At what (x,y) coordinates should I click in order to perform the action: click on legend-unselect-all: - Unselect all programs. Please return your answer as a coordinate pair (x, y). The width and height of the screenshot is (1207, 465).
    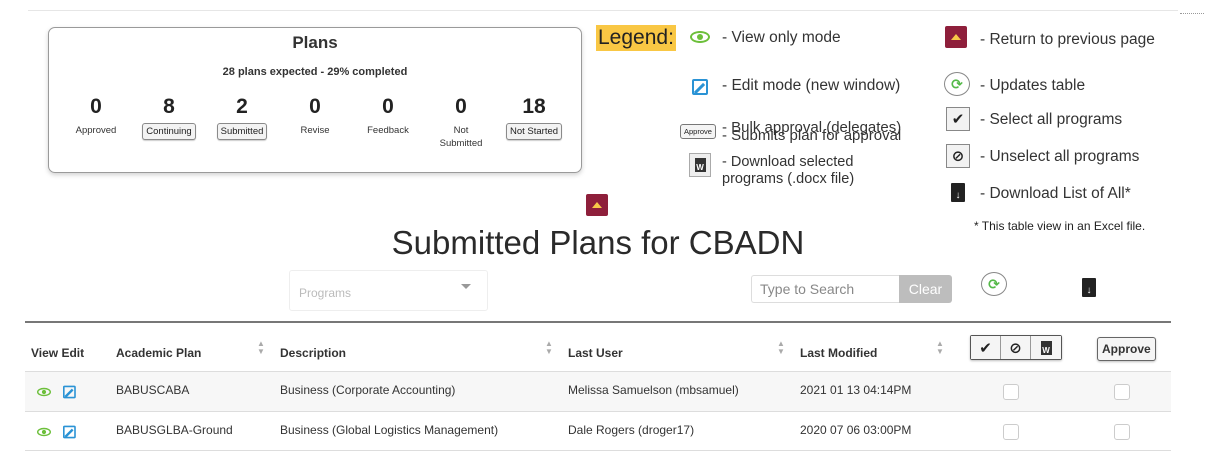
    Looking at the image, I should click on (1060, 156).